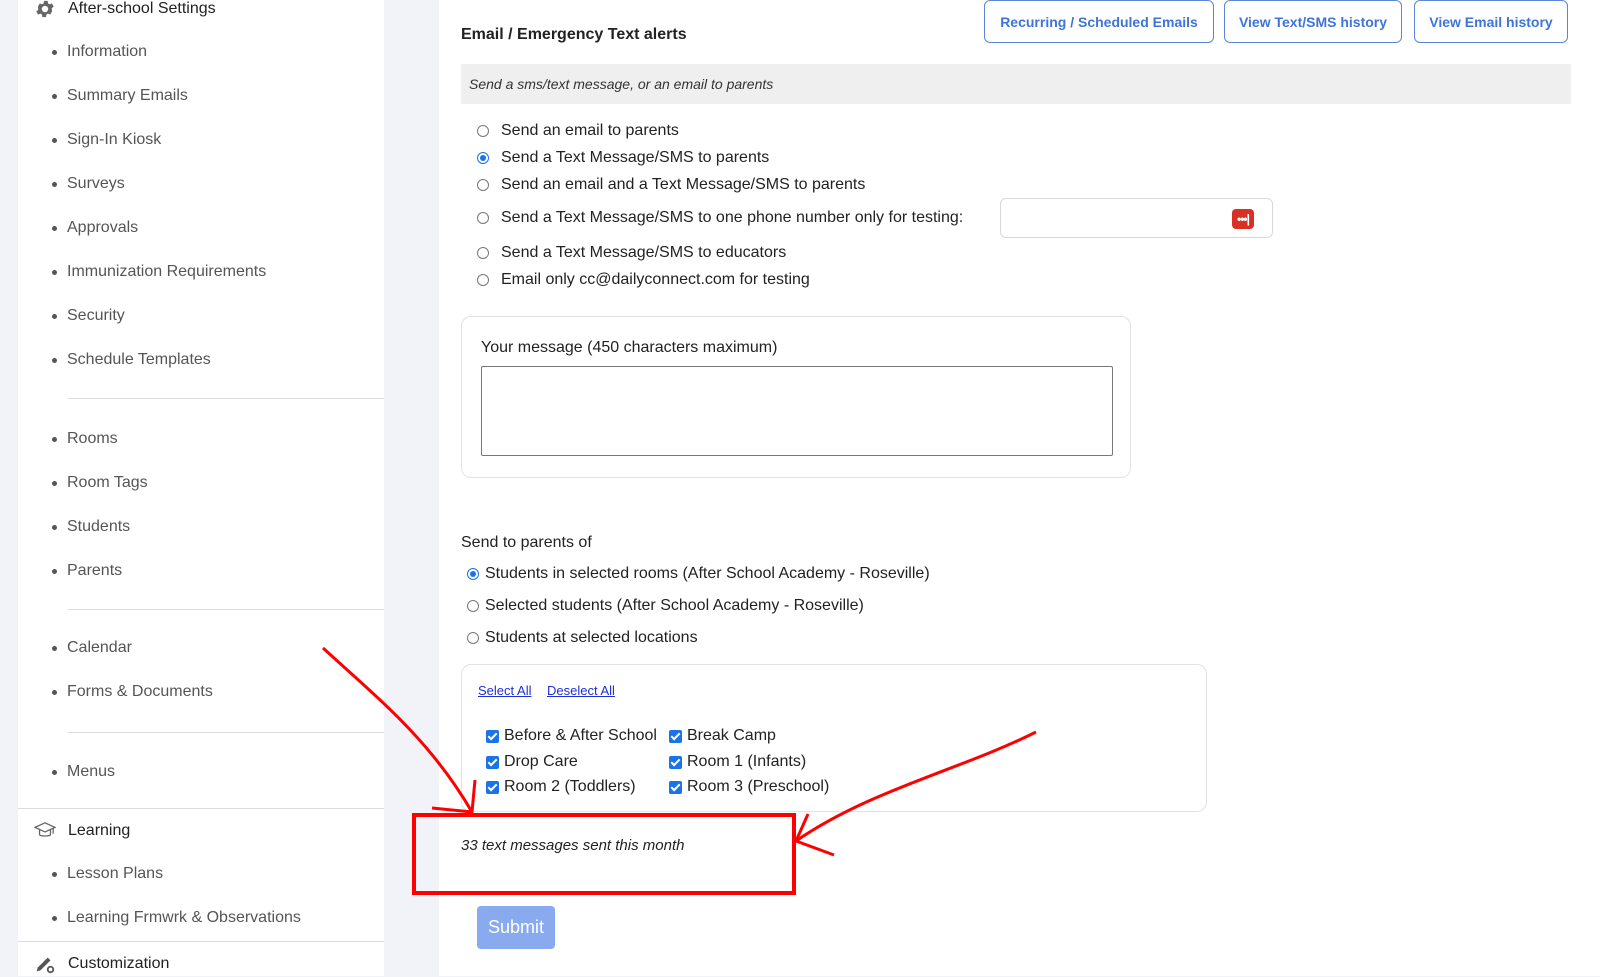 Image resolution: width=1600 pixels, height=977 pixels. What do you see at coordinates (101, 964) in the screenshot?
I see `sidebar-section-customization: Customization` at bounding box center [101, 964].